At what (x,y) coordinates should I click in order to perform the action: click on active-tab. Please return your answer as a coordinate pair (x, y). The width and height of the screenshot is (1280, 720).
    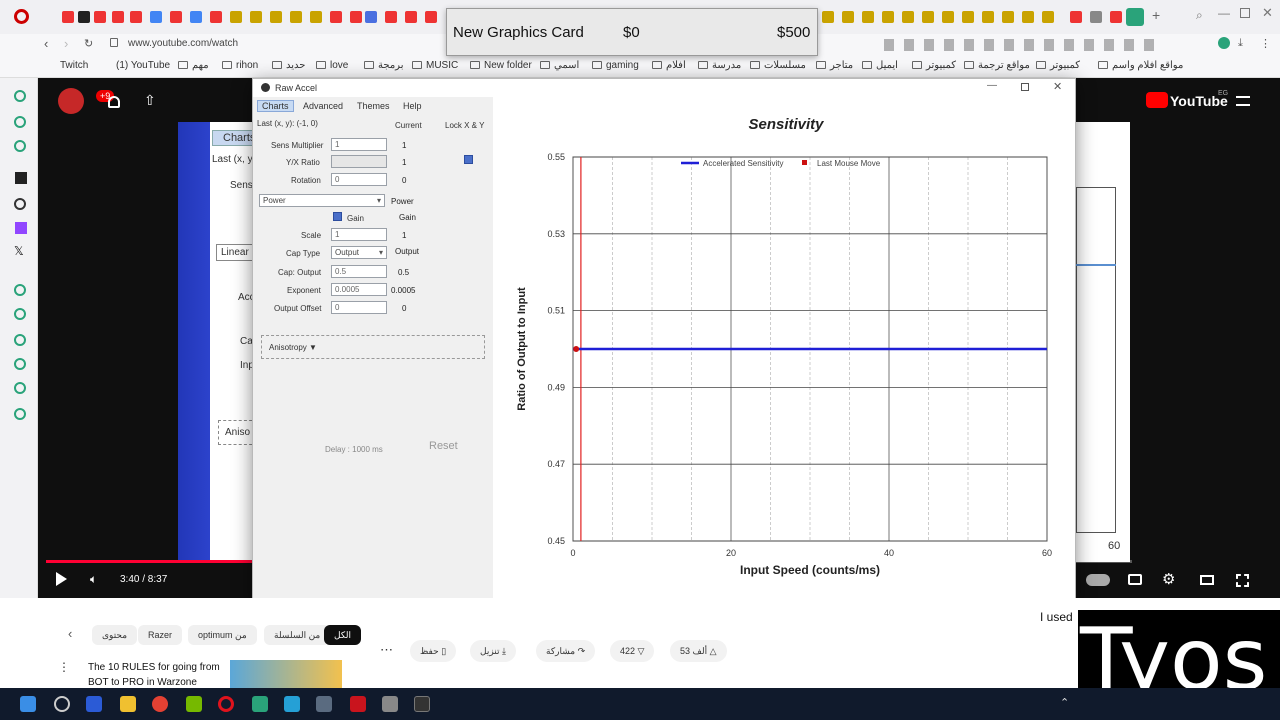
    Looking at the image, I should click on (1135, 17).